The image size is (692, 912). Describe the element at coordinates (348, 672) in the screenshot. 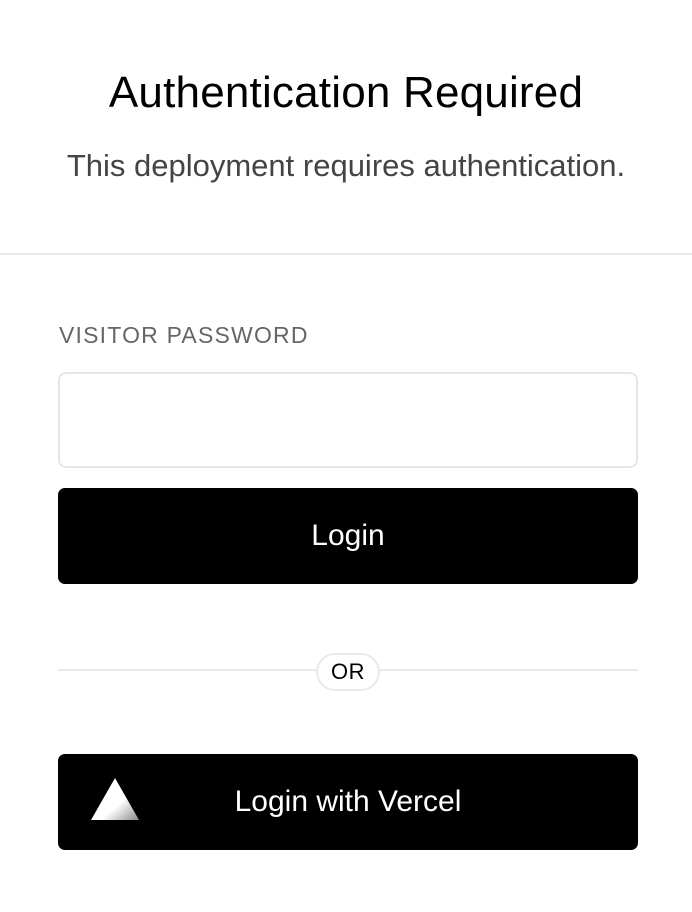

I see `or-separator: OR` at that location.